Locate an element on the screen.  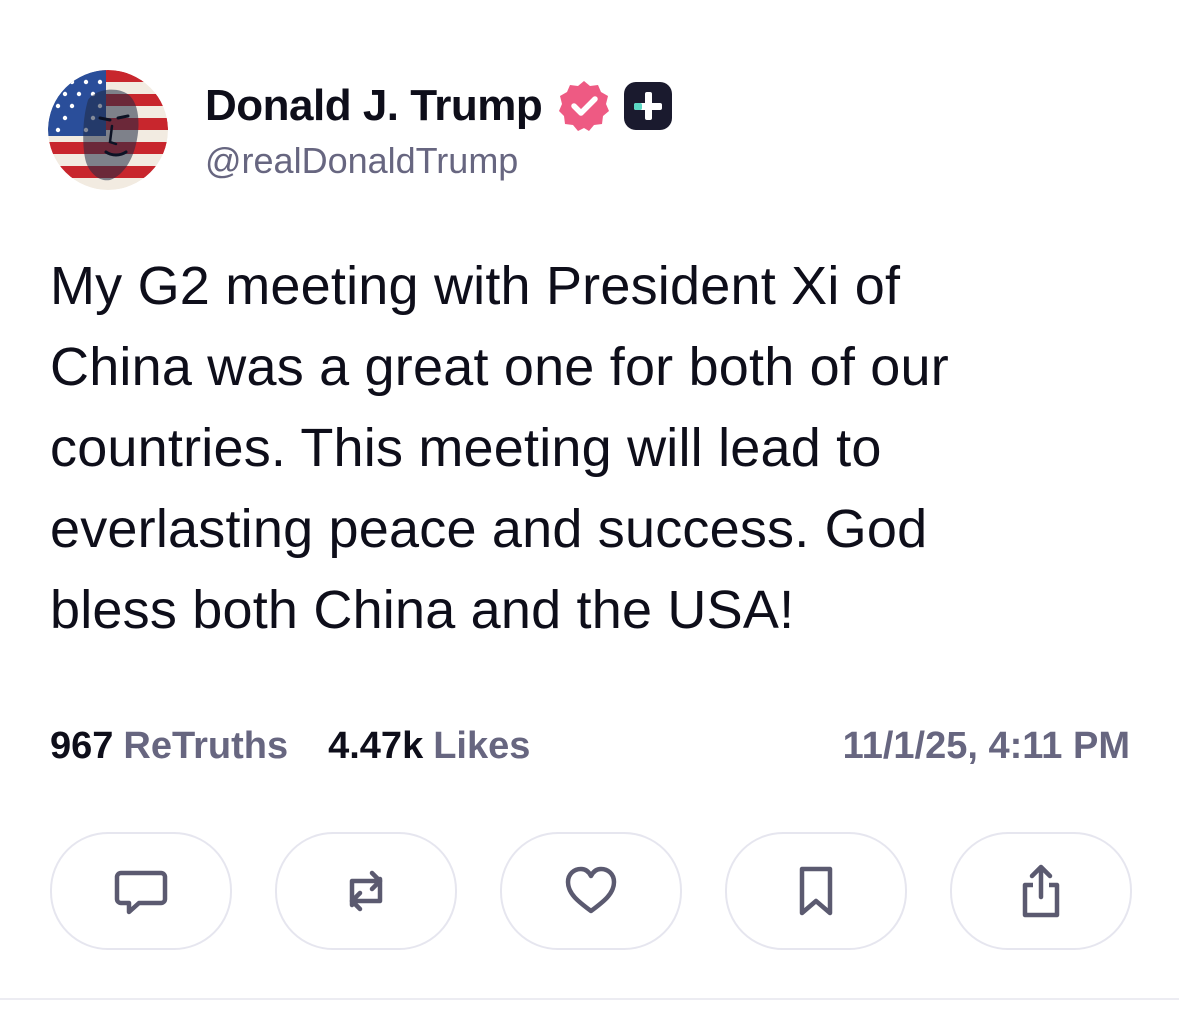
share-button is located at coordinates (1041, 891).